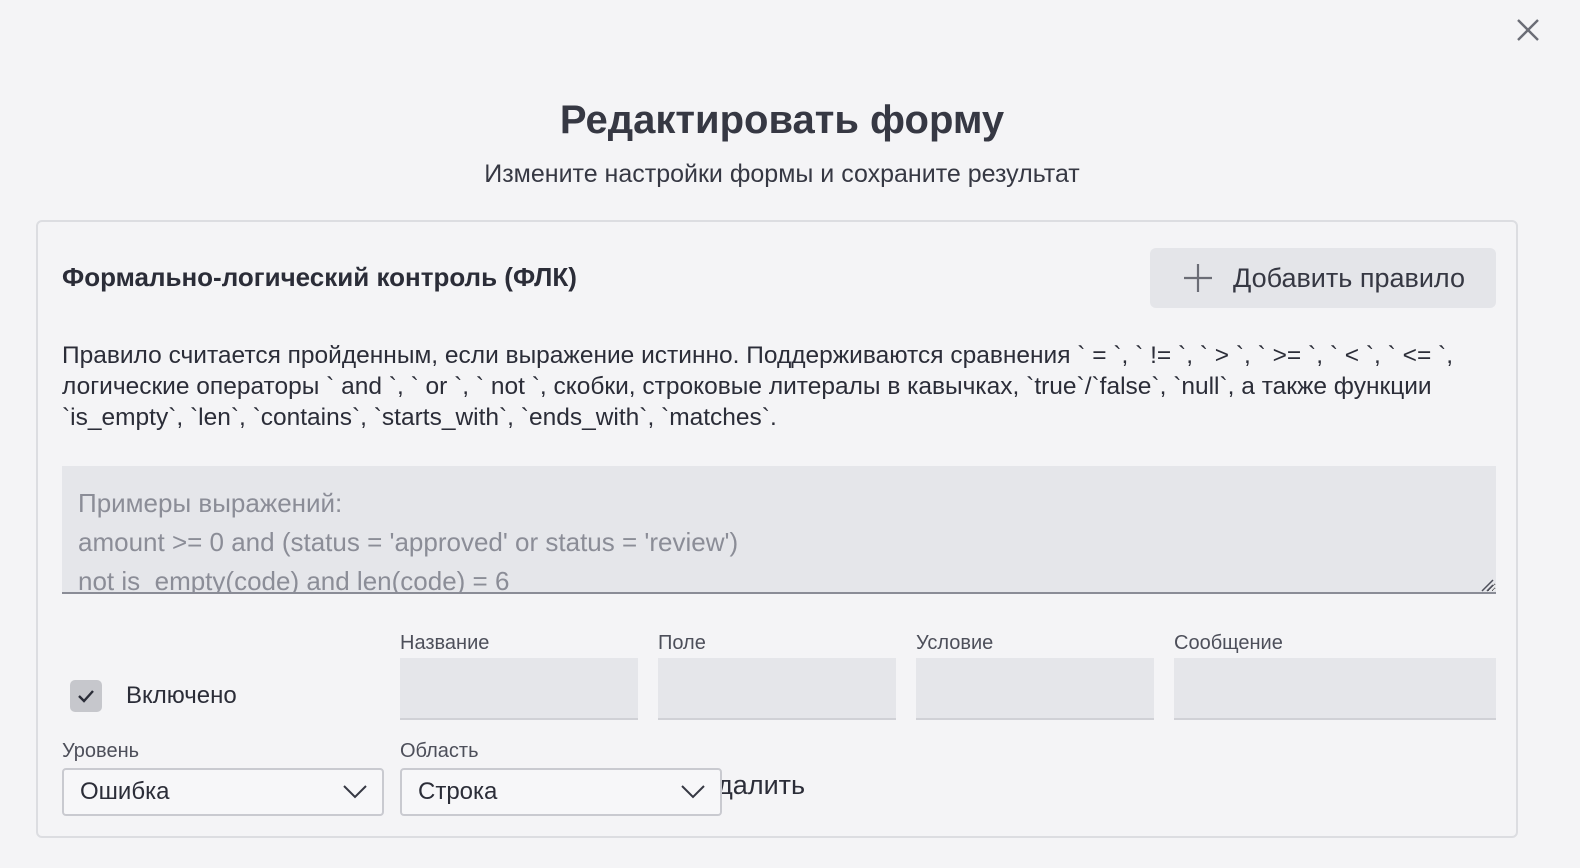 Image resolution: width=1580 pixels, height=868 pixels. I want to click on close-button, so click(1528, 30).